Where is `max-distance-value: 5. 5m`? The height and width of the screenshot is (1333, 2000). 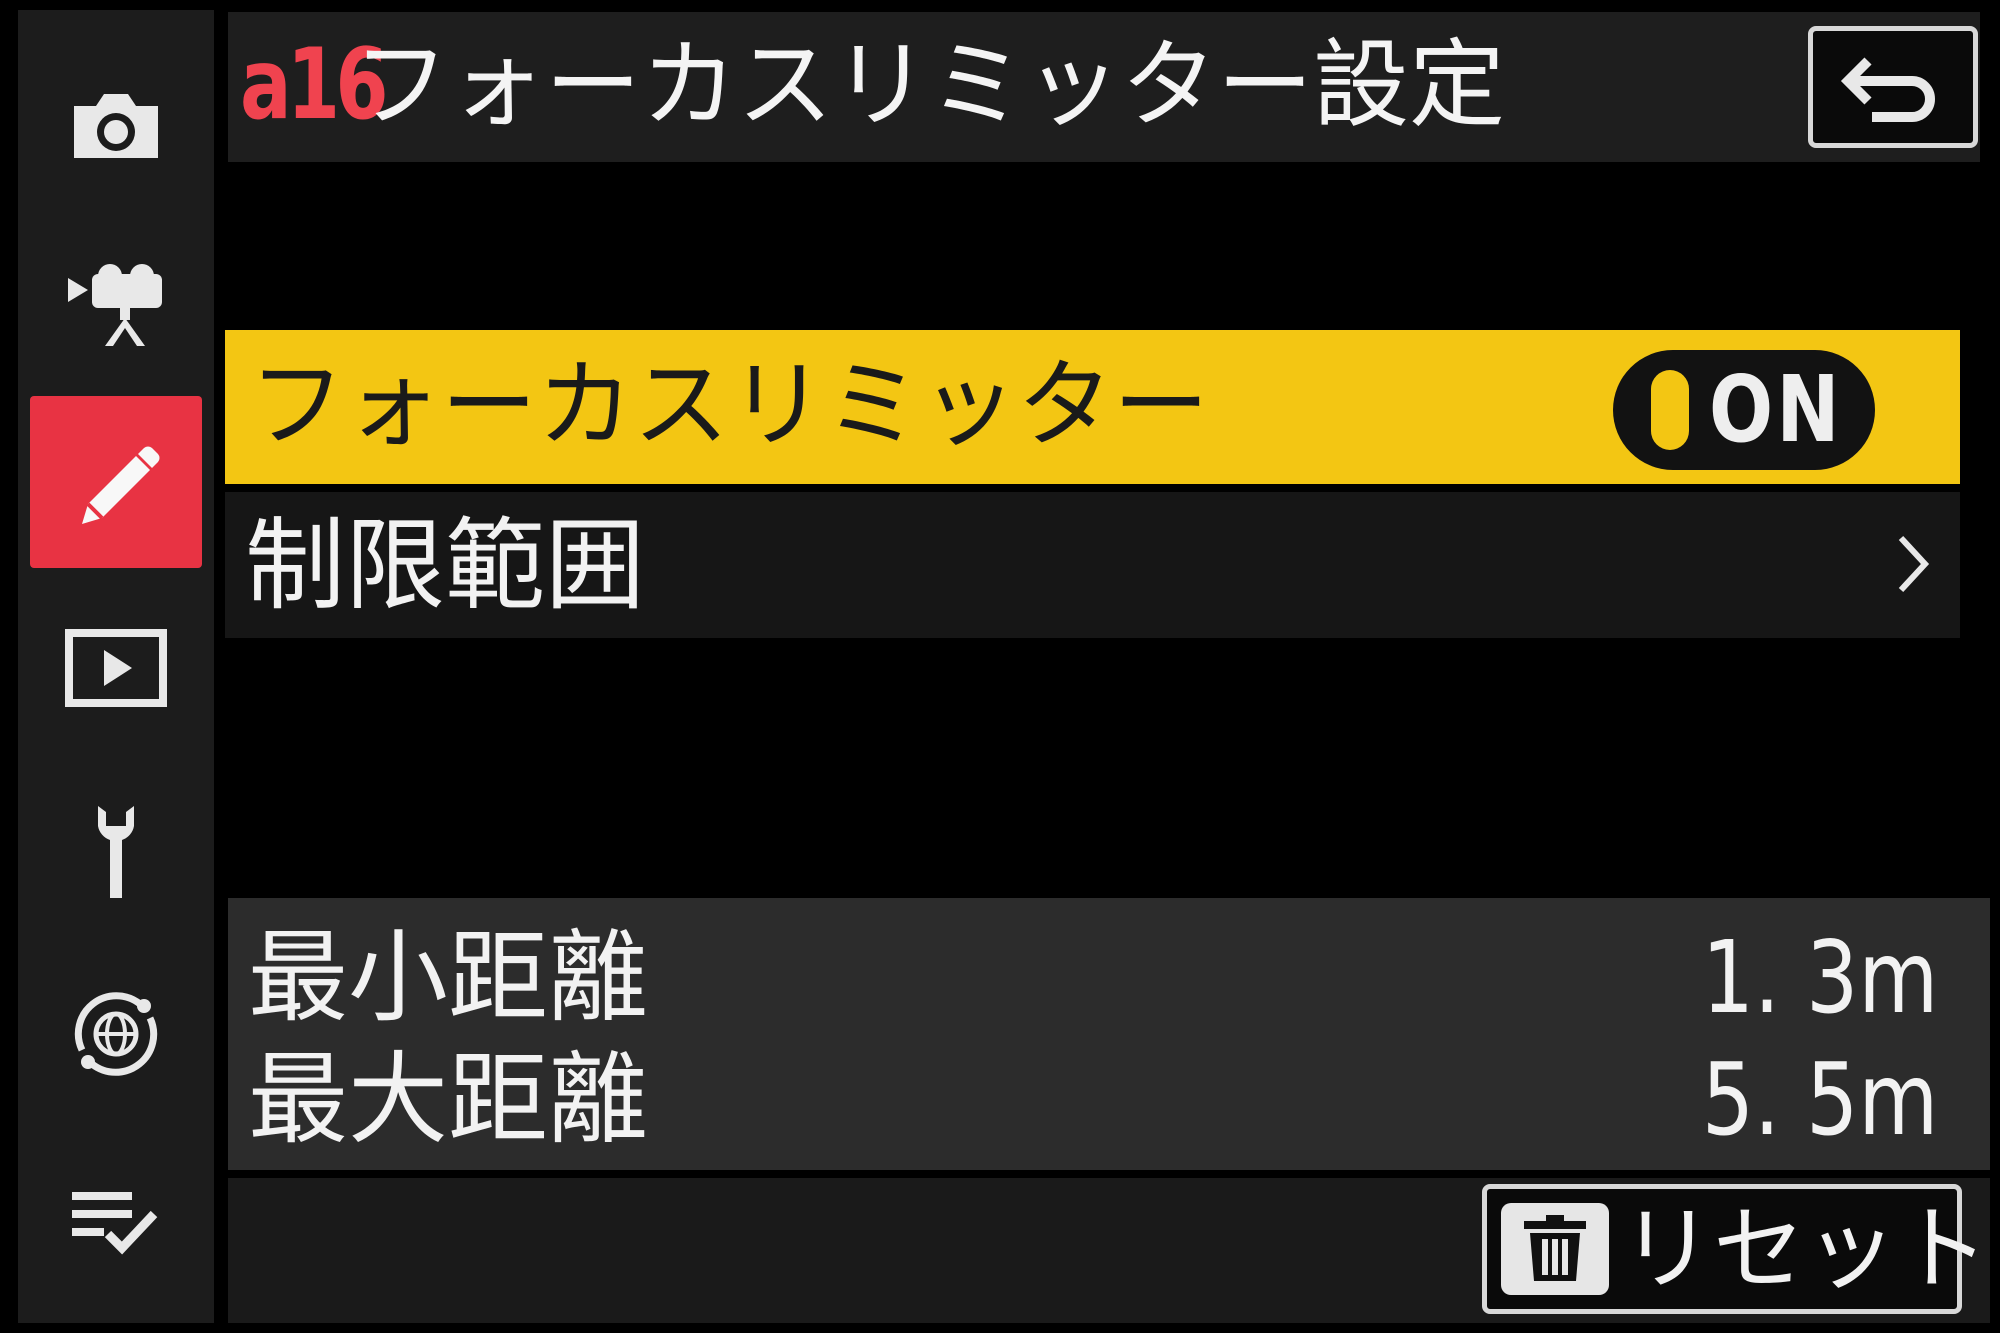 max-distance-value: 5. 5m is located at coordinates (1819, 1099).